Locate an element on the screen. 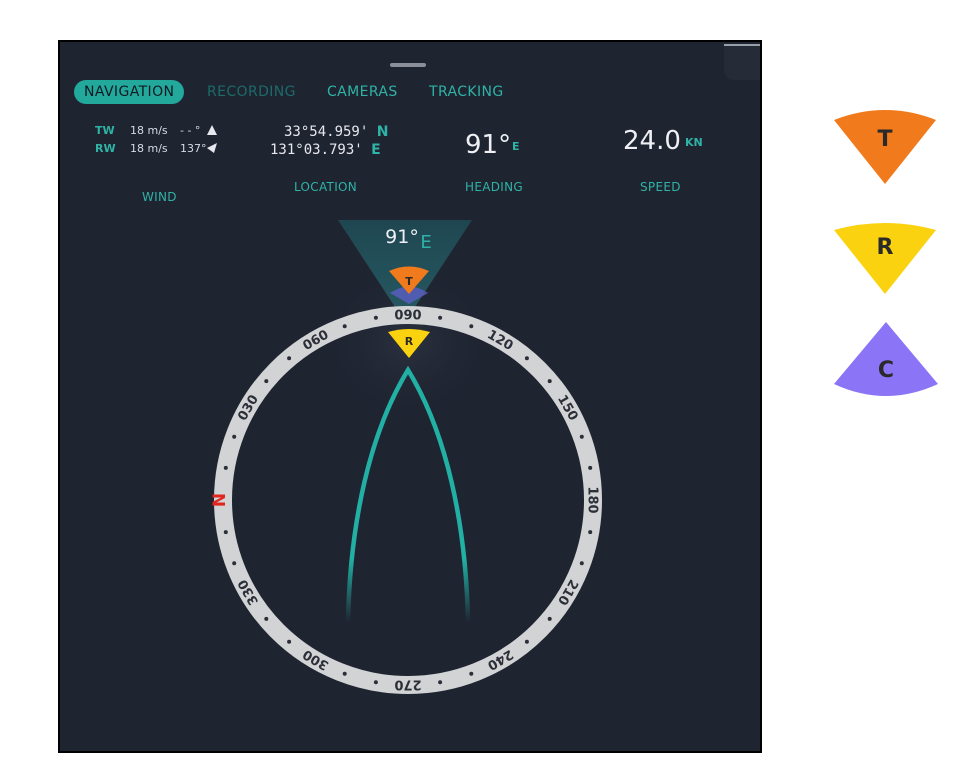 This screenshot has width=964, height=782. compass-heading-value: 91° is located at coordinates (402, 237).